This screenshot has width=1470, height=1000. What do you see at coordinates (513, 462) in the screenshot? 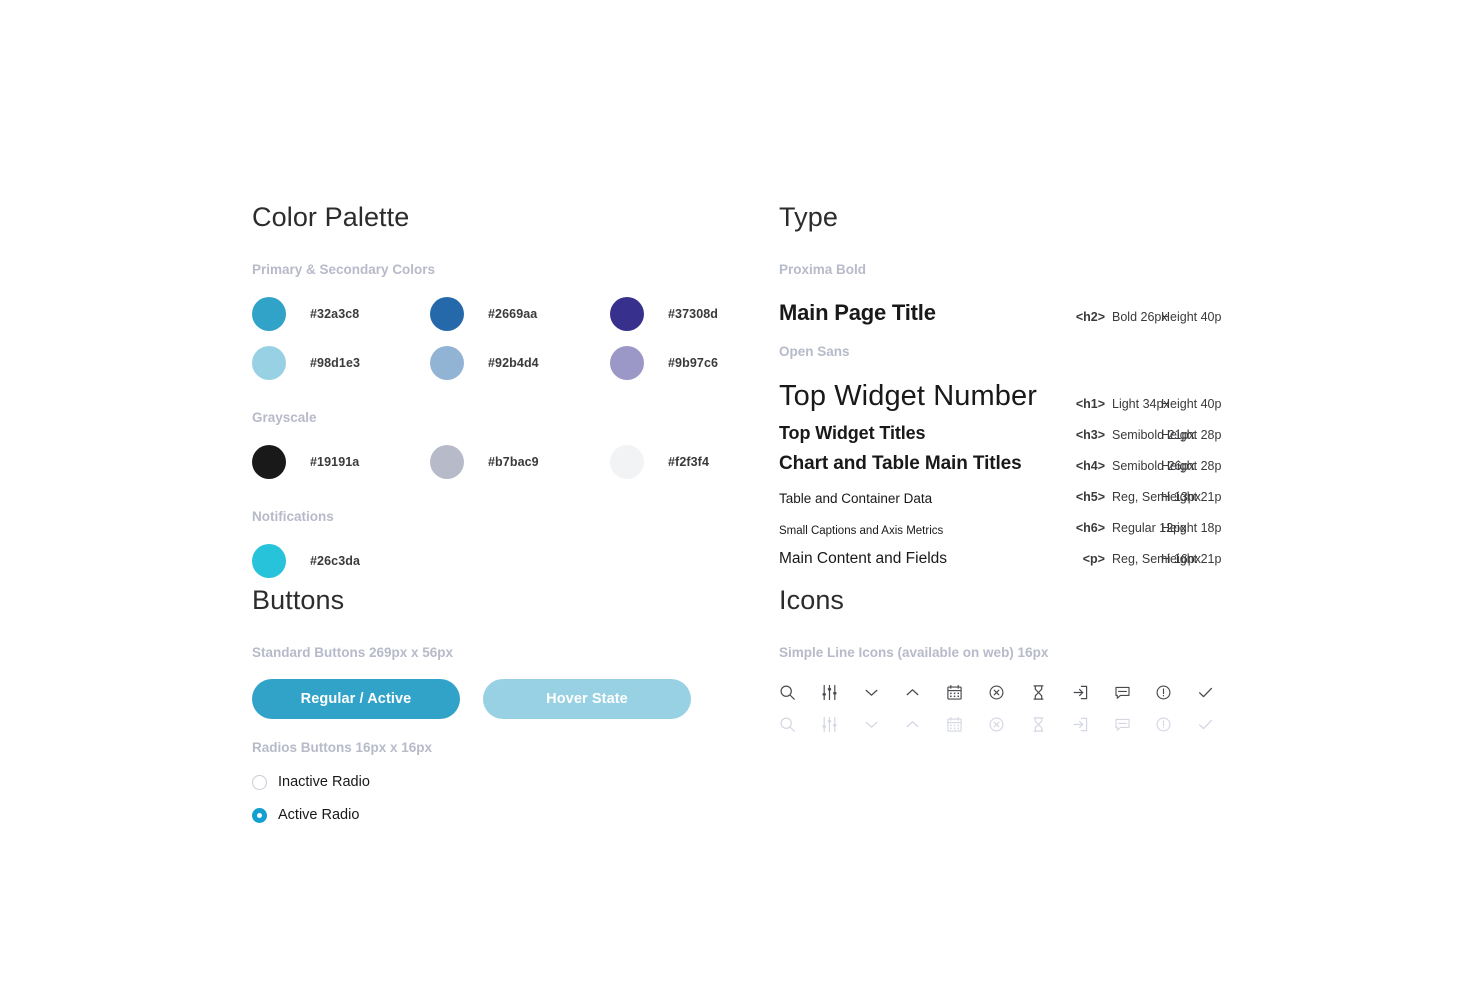
I see `color-hex: #b7bac9` at bounding box center [513, 462].